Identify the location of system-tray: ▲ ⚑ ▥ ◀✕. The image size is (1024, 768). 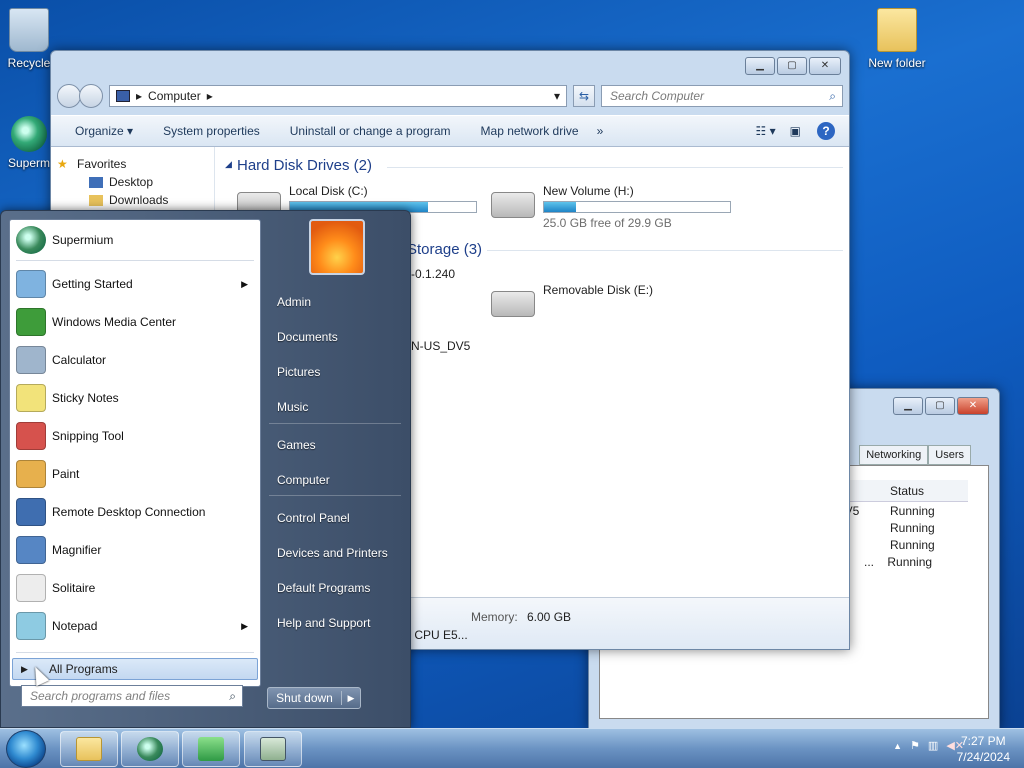
(928, 745).